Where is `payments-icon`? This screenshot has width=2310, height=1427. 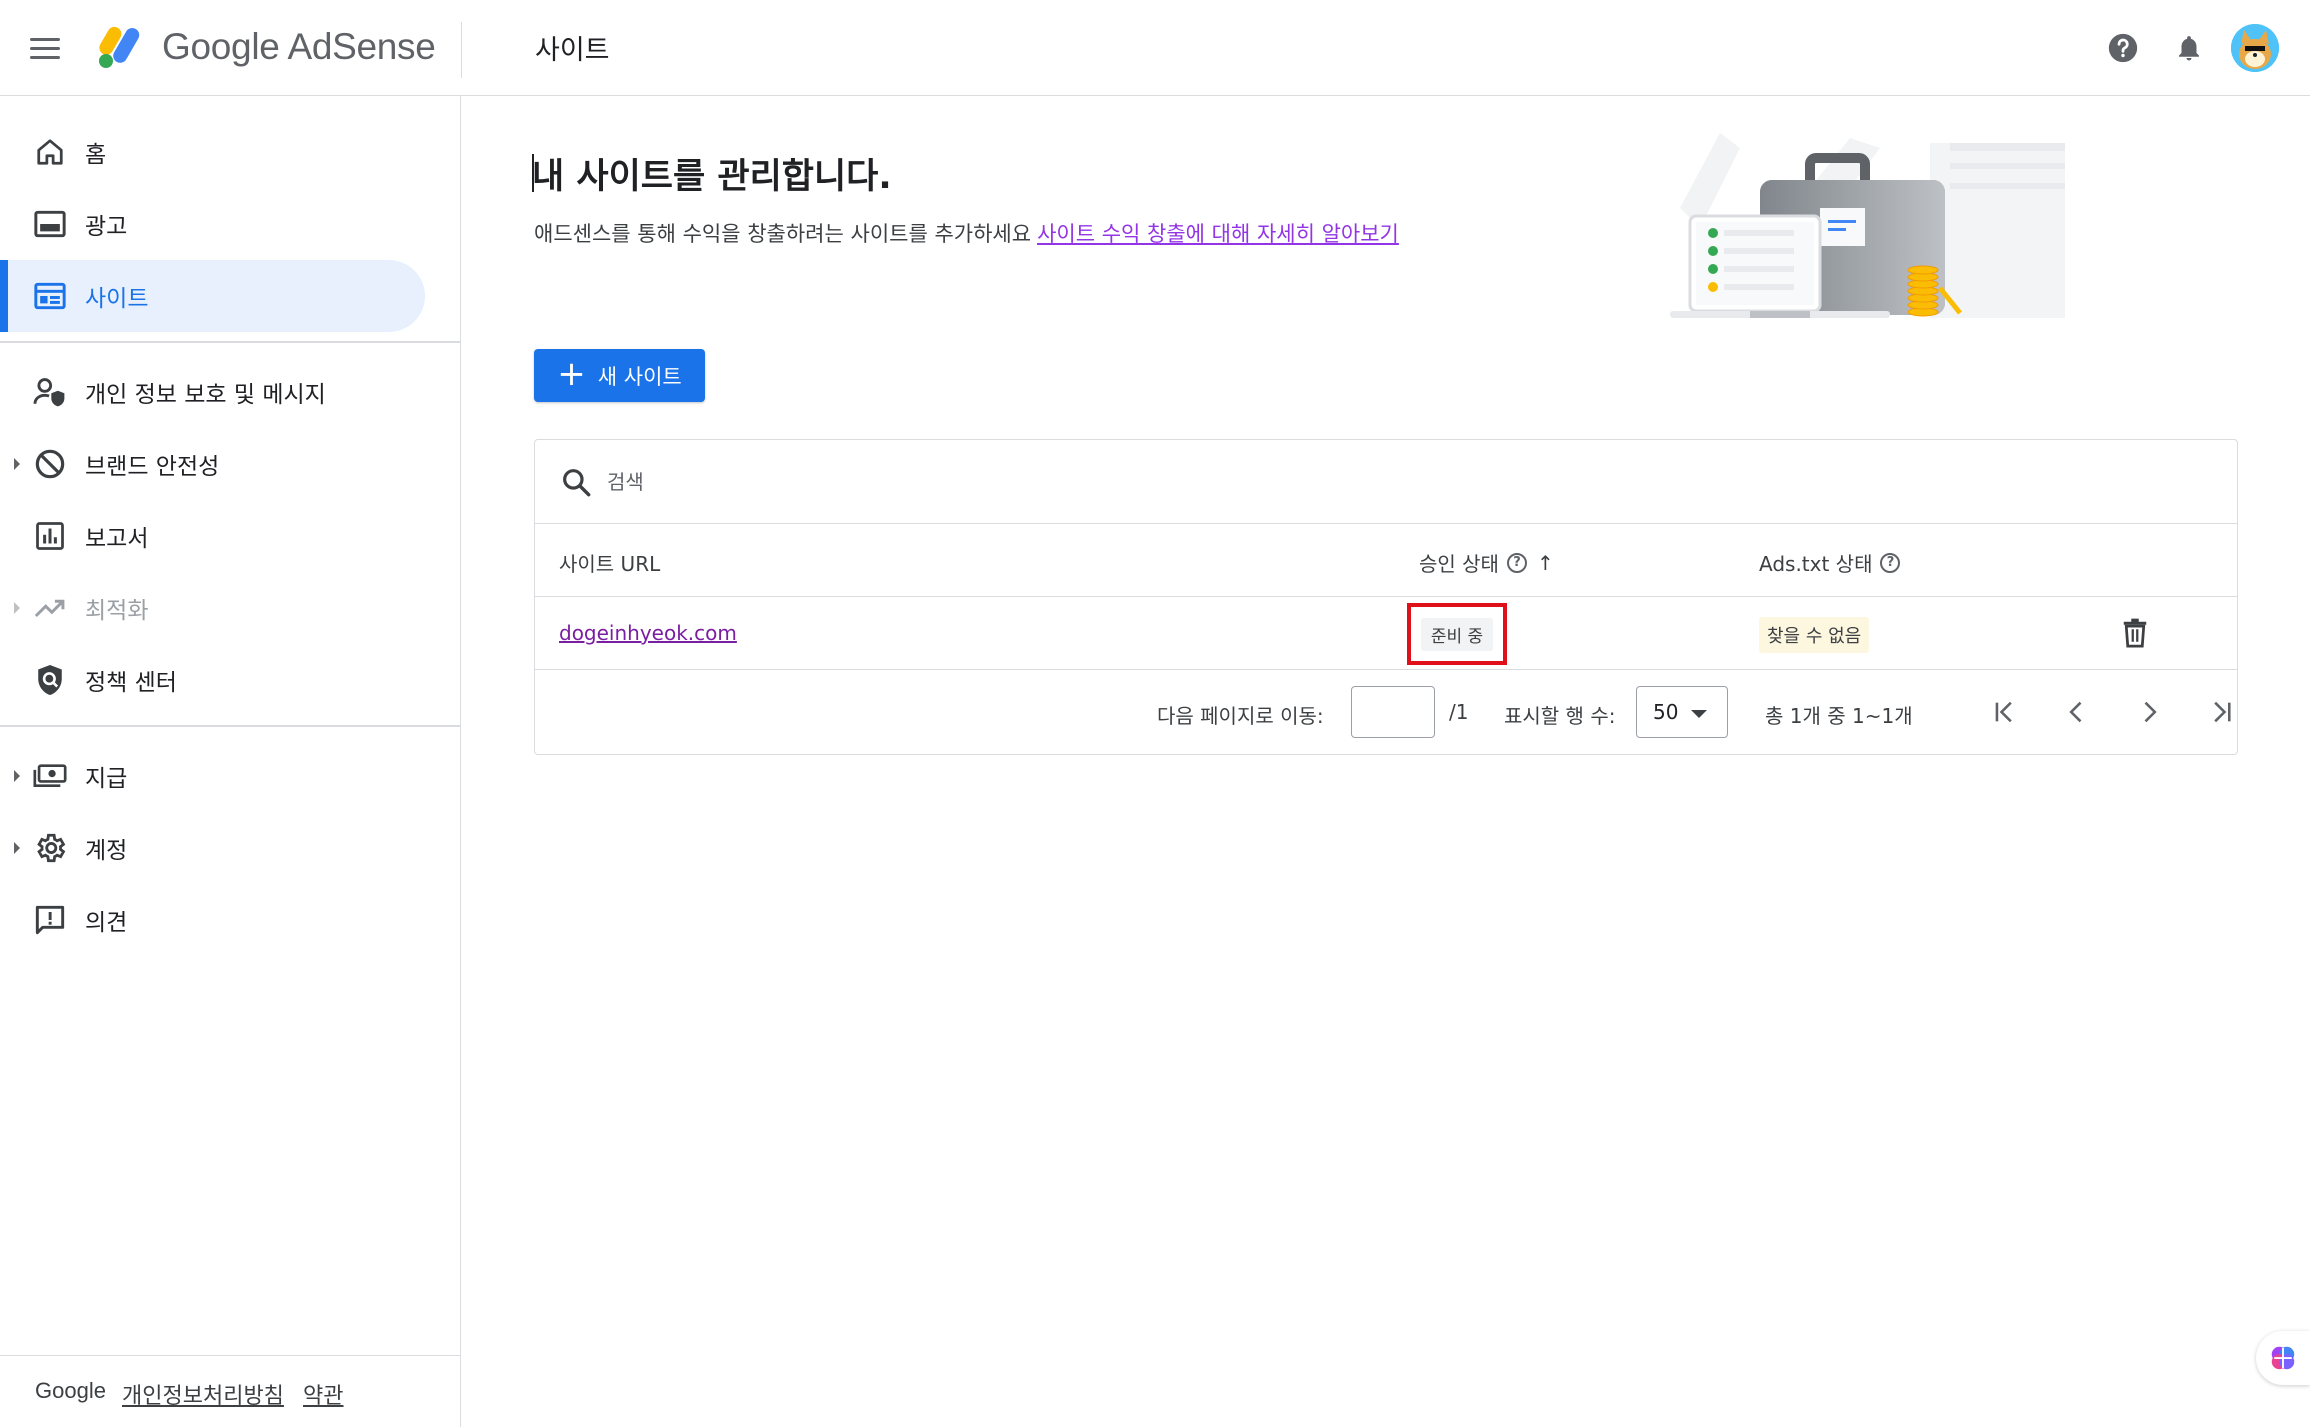 payments-icon is located at coordinates (50, 776).